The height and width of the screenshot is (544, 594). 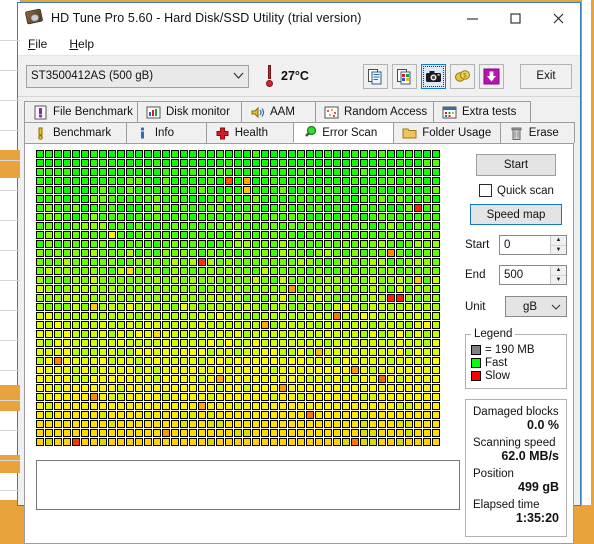 I want to click on tab-info: Info, so click(x=166, y=132).